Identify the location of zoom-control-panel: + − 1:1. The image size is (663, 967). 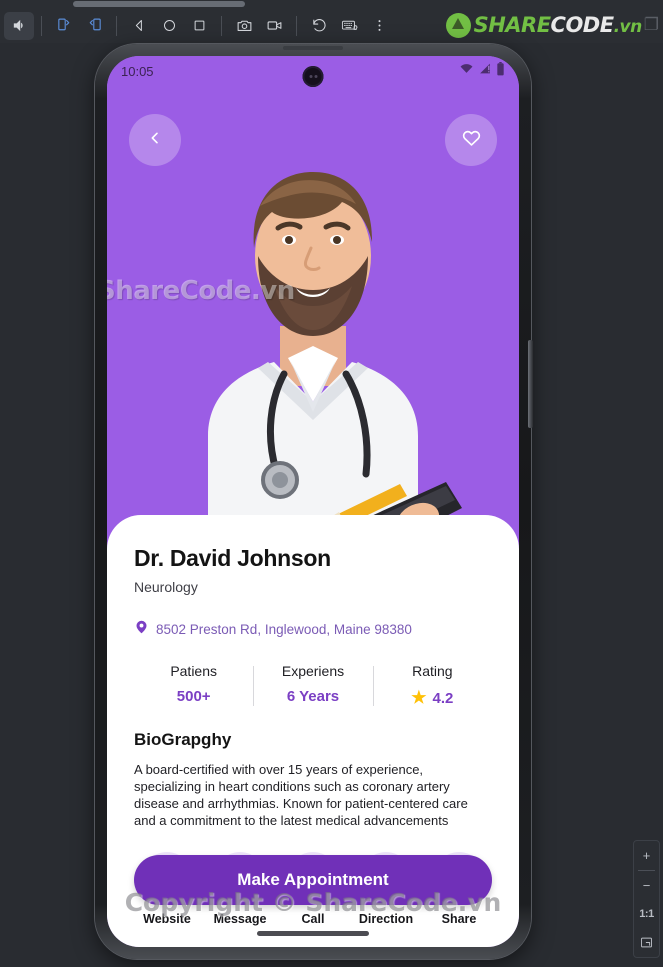
(646, 899).